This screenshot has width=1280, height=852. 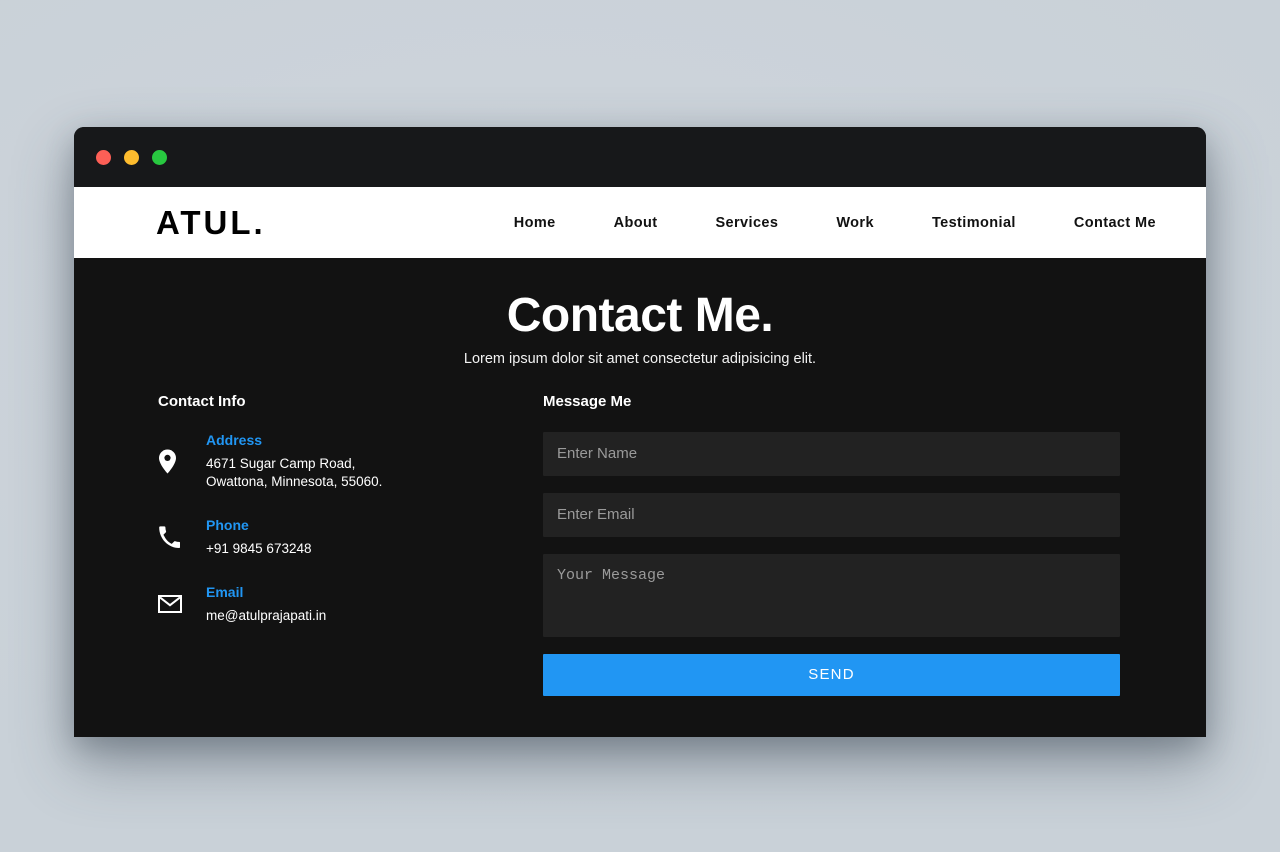 What do you see at coordinates (131, 157) in the screenshot?
I see `minimize-window-button` at bounding box center [131, 157].